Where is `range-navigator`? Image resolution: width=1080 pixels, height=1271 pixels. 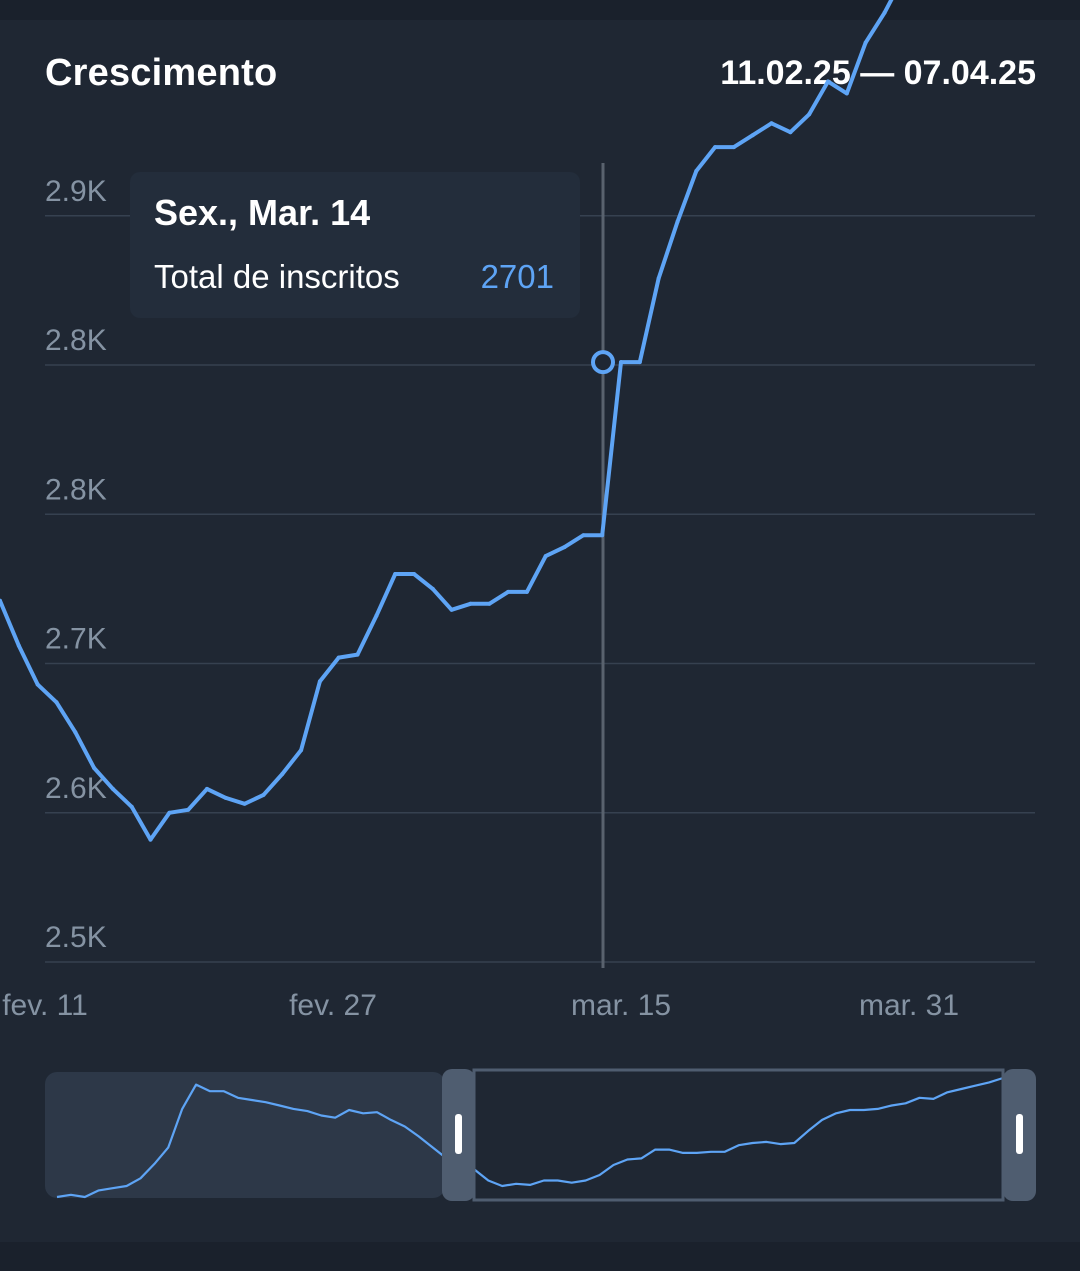
range-navigator is located at coordinates (540, 1135).